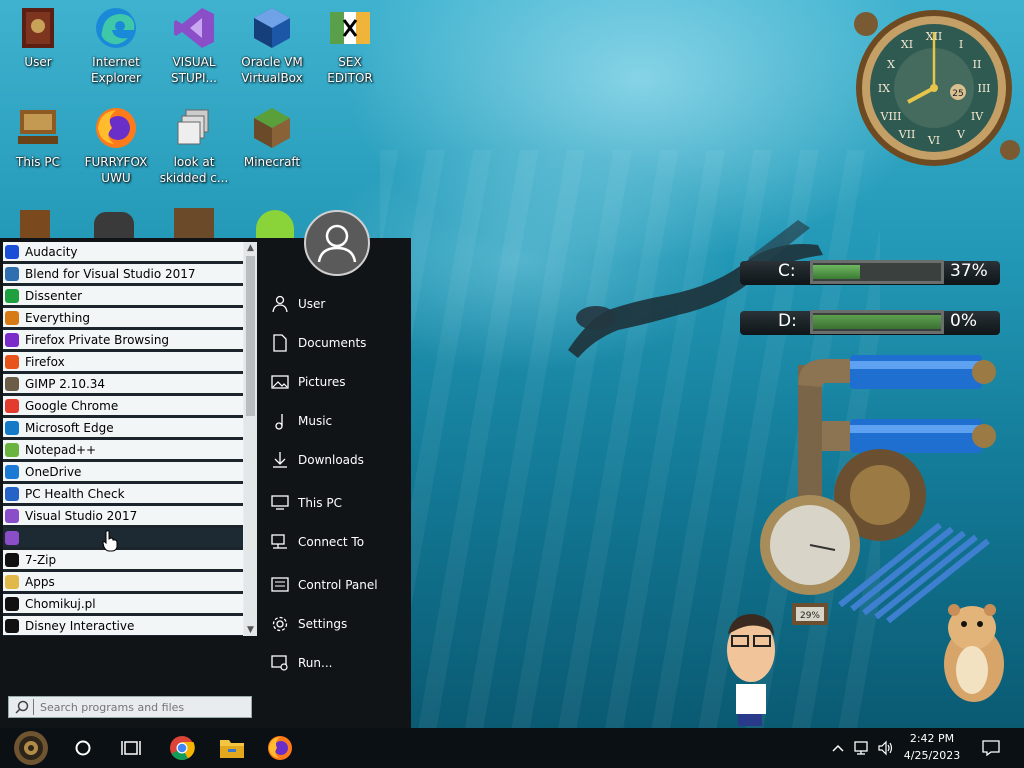  I want to click on app-list-item-label: Chomikuj.pl, so click(60, 603).